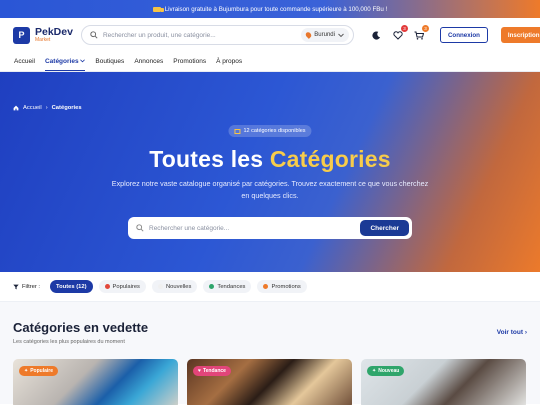 The height and width of the screenshot is (405, 540). I want to click on filter-chip-popular: Populaires, so click(122, 286).